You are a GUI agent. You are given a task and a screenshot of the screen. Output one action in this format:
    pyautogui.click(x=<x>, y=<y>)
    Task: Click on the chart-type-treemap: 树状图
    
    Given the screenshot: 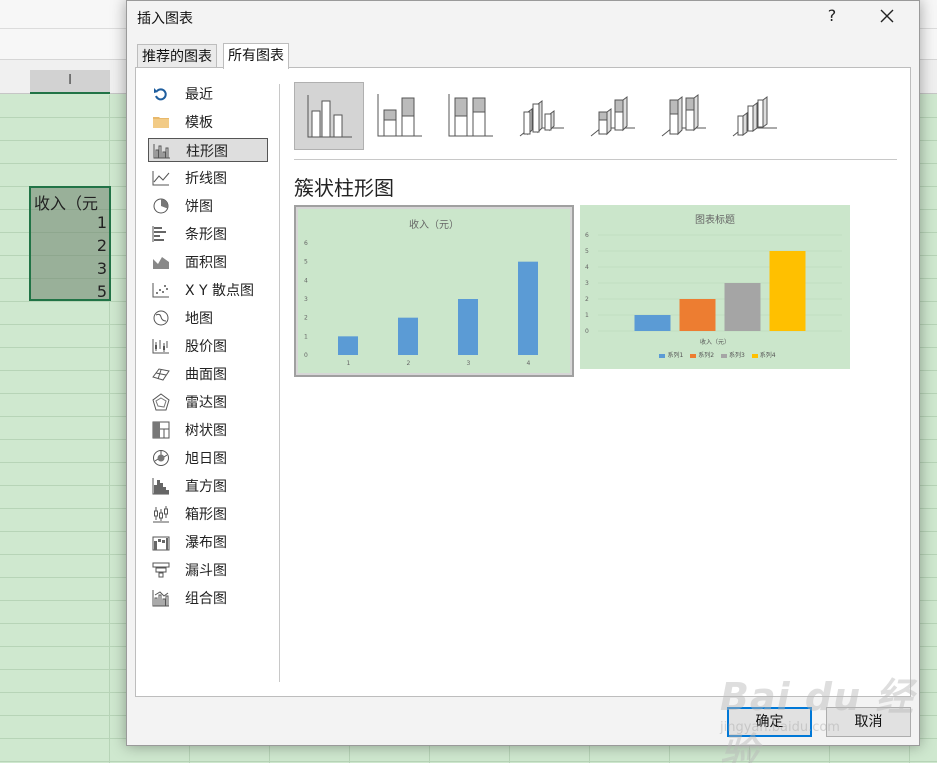 What is the action you would take?
    pyautogui.click(x=208, y=430)
    